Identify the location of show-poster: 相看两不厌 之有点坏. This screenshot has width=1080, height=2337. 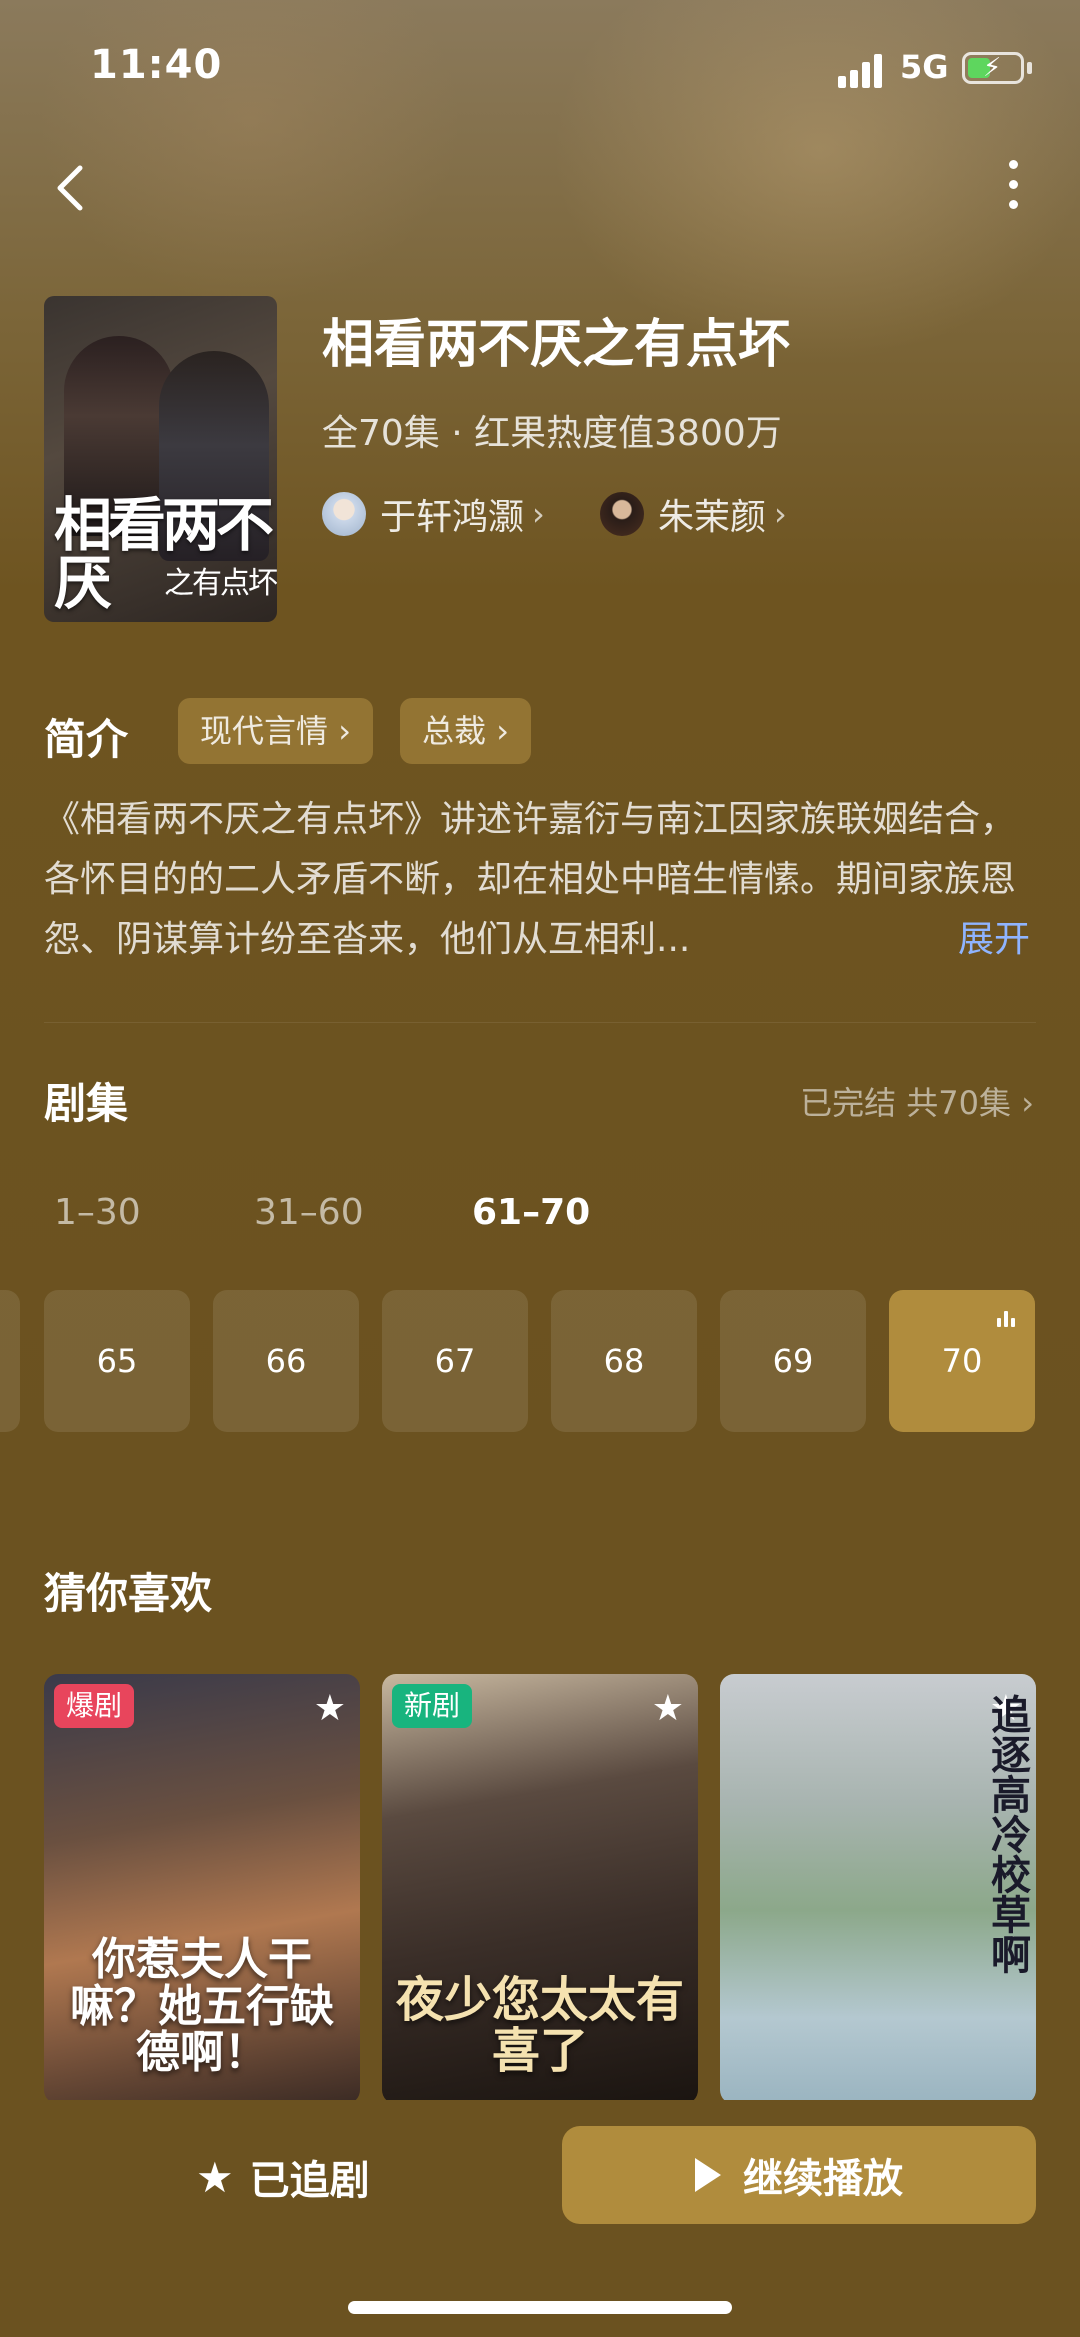
(160, 459).